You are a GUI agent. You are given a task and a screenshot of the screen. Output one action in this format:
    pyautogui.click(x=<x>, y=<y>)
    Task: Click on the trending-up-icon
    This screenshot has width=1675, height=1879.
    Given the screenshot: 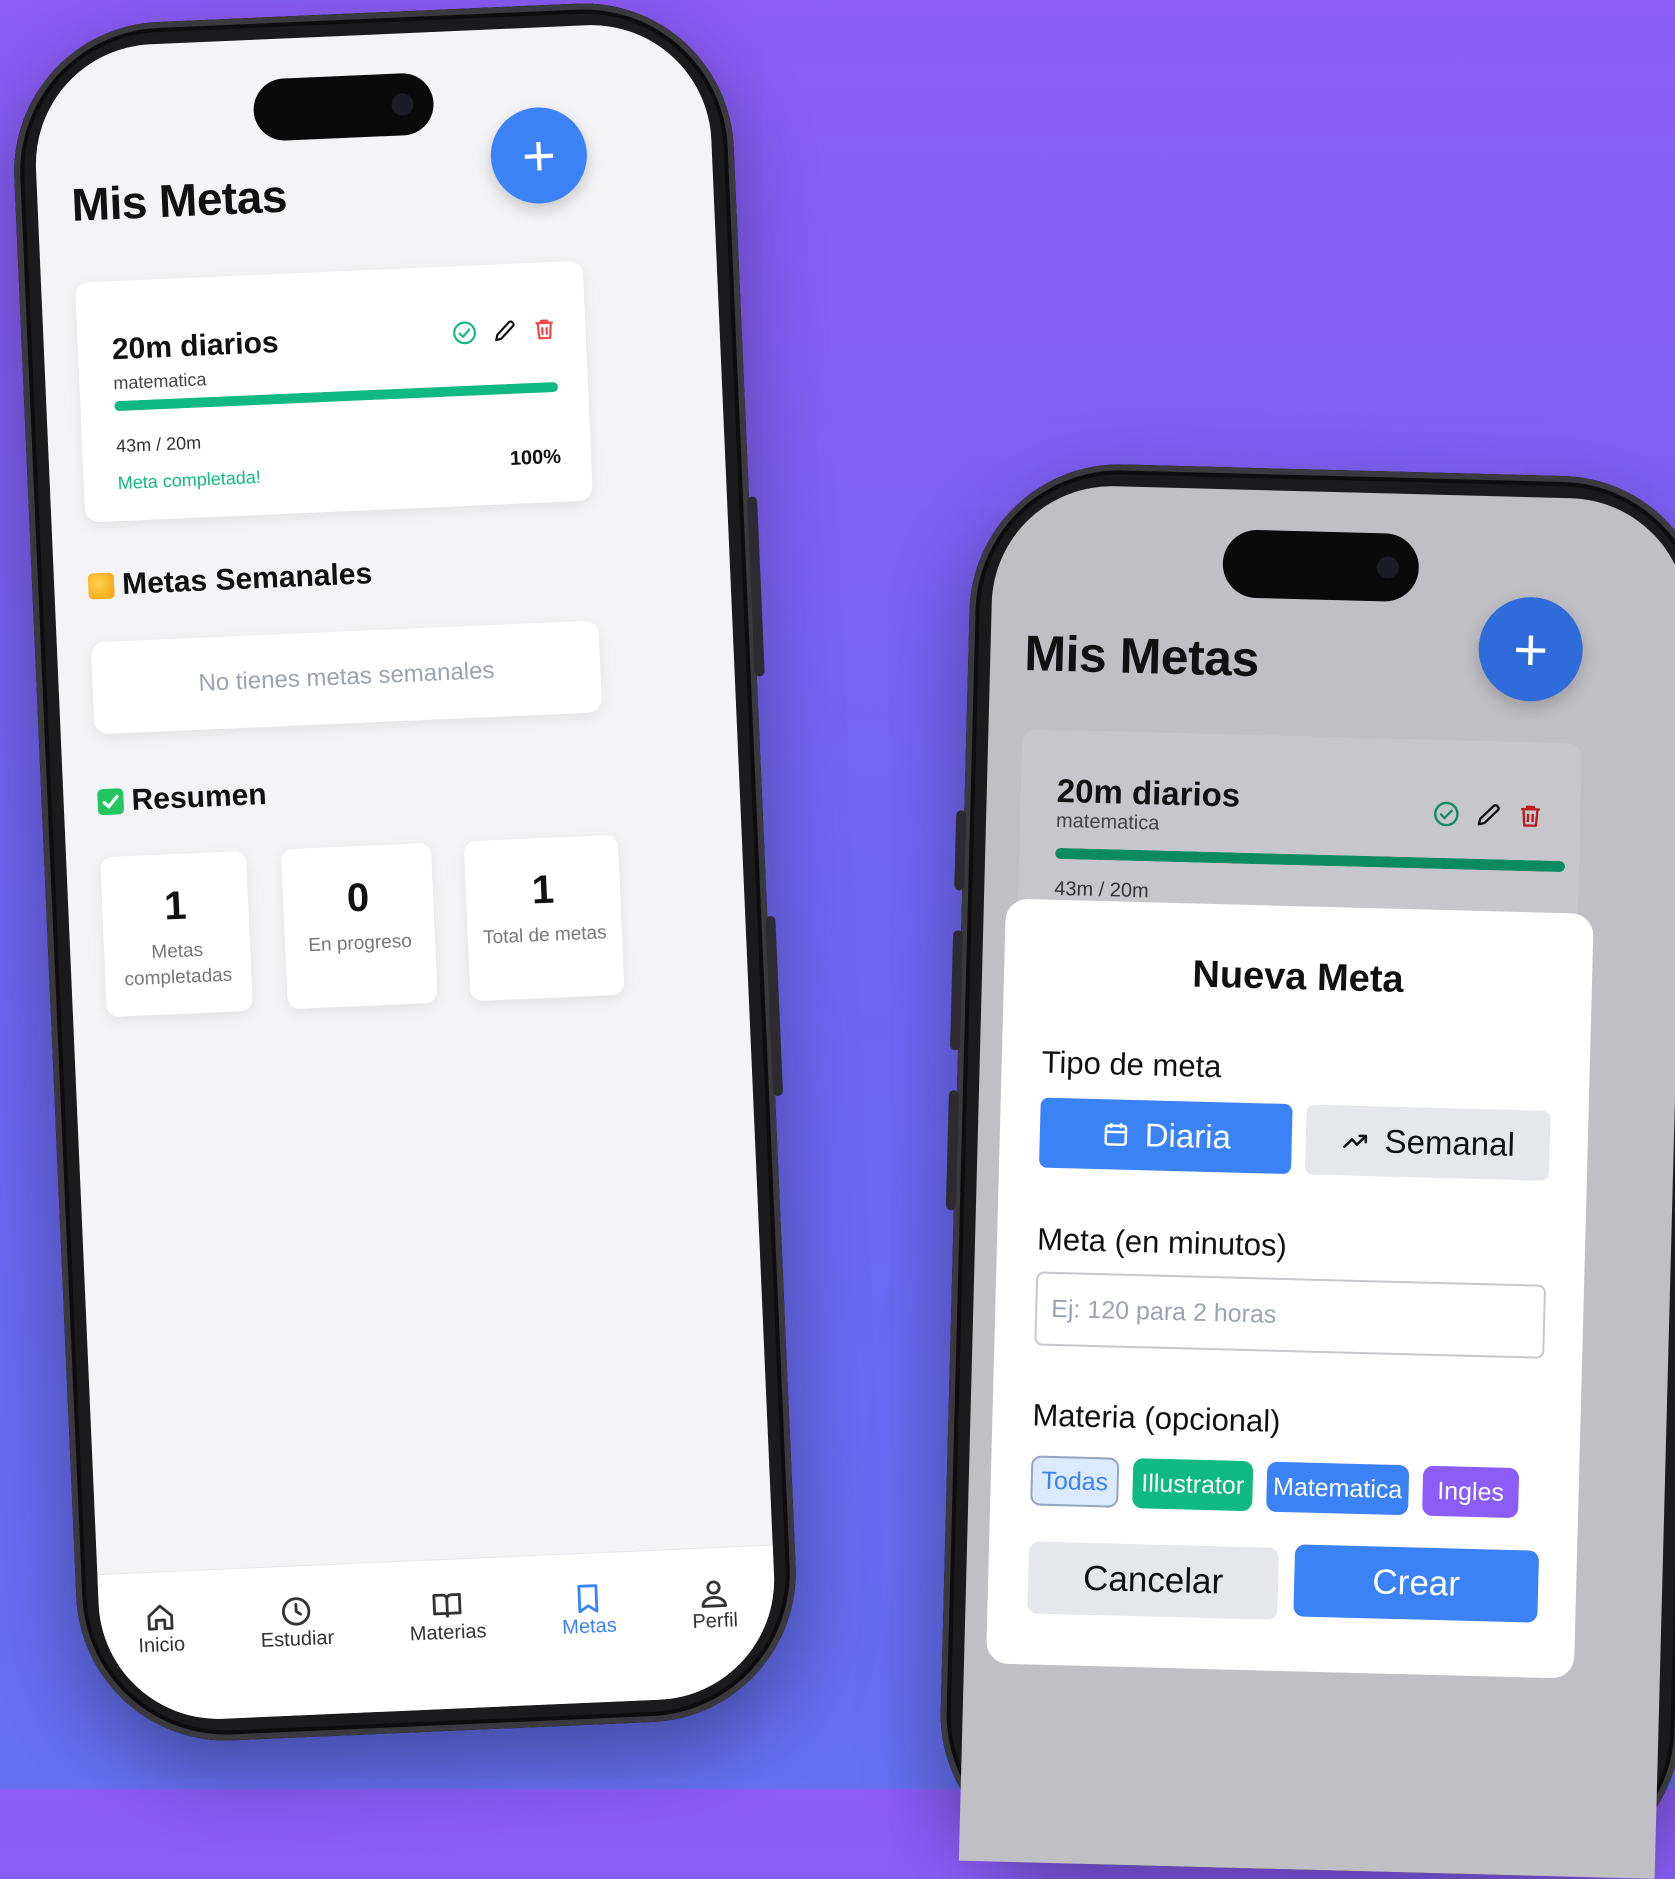 What is the action you would take?
    pyautogui.click(x=1355, y=1141)
    